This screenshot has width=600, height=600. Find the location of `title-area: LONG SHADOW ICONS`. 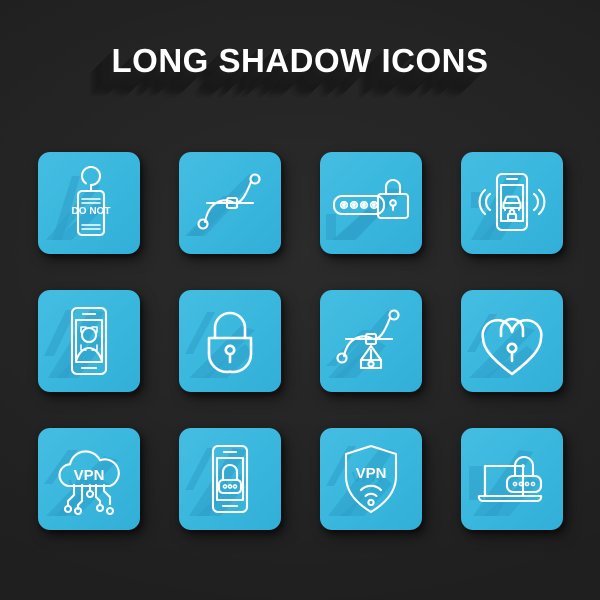

title-area: LONG SHADOW ICONS is located at coordinates (300, 60).